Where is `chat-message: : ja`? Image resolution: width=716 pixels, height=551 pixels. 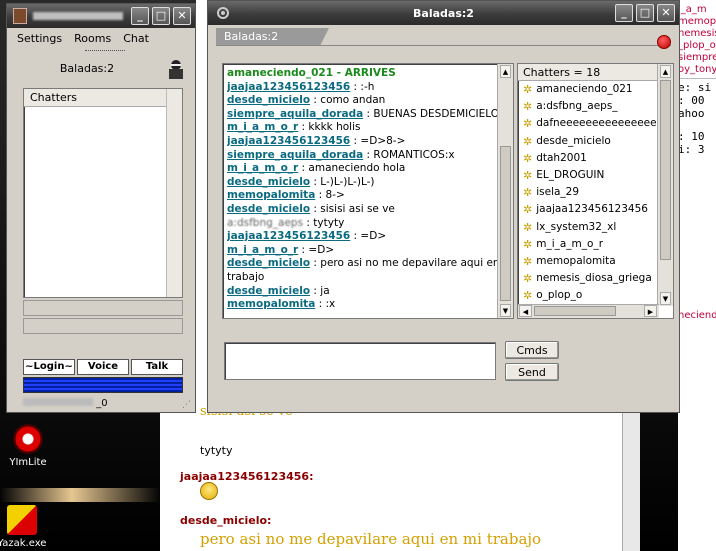
chat-message: : ja is located at coordinates (320, 290).